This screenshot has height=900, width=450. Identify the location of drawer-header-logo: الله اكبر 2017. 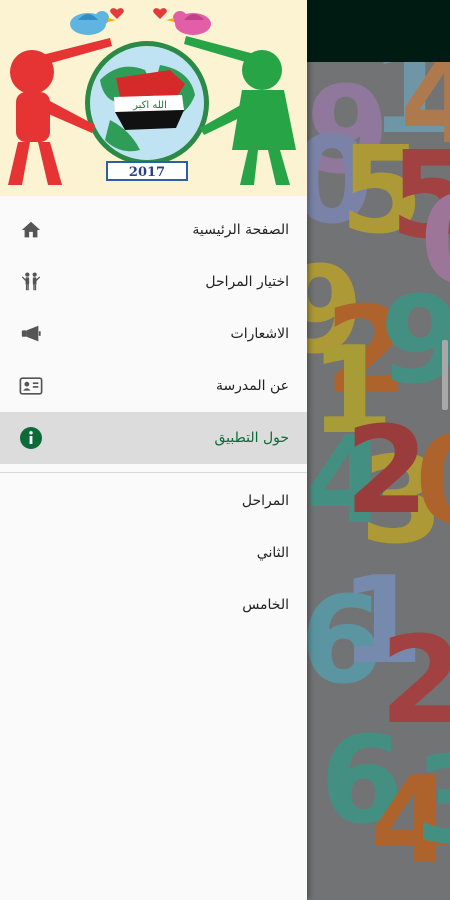
(153, 98).